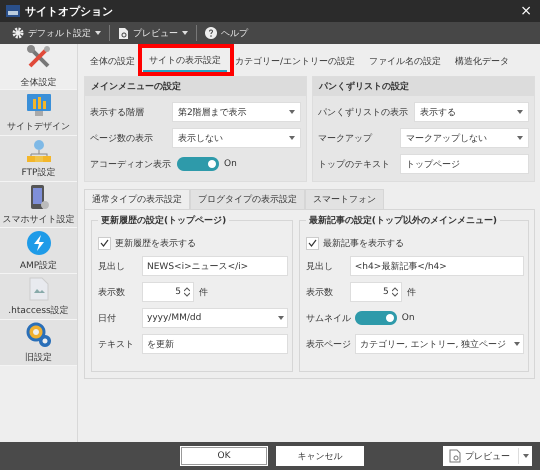 This screenshot has width=540, height=470. I want to click on field-label: サムネイル, so click(329, 318).